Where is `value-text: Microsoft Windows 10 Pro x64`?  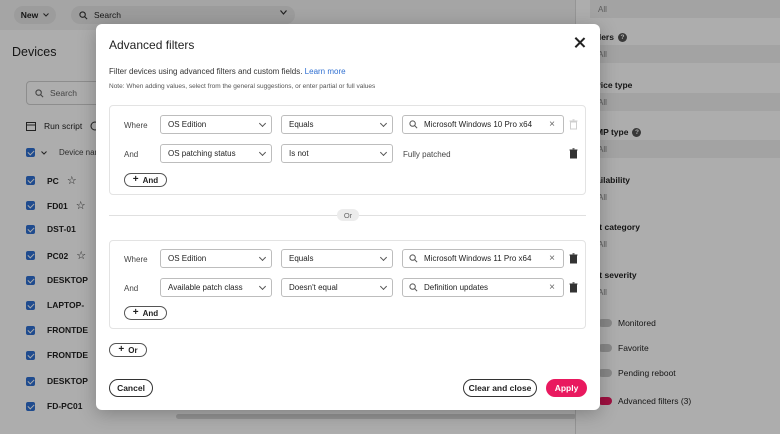
value-text: Microsoft Windows 10 Pro x64 is located at coordinates (478, 124).